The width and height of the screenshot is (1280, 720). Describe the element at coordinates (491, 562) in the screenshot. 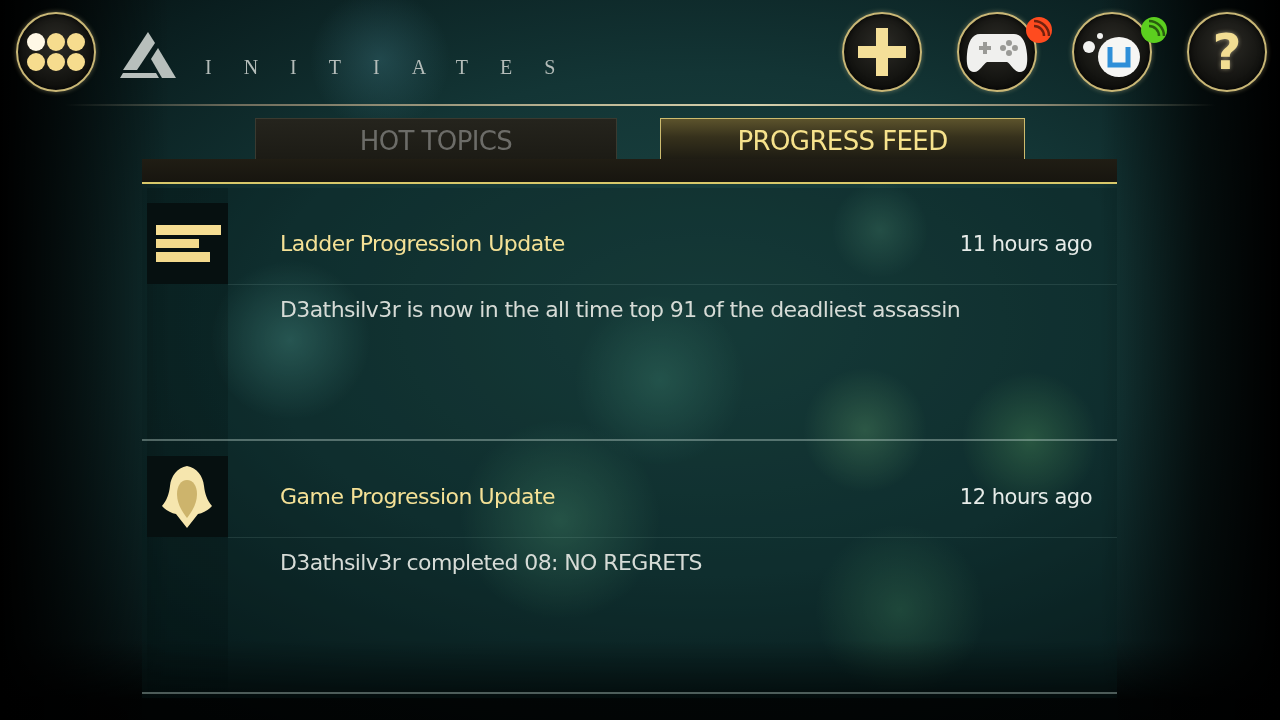

I see `feed-message: D3athsilv3r completed 08: NO REGRETS` at that location.